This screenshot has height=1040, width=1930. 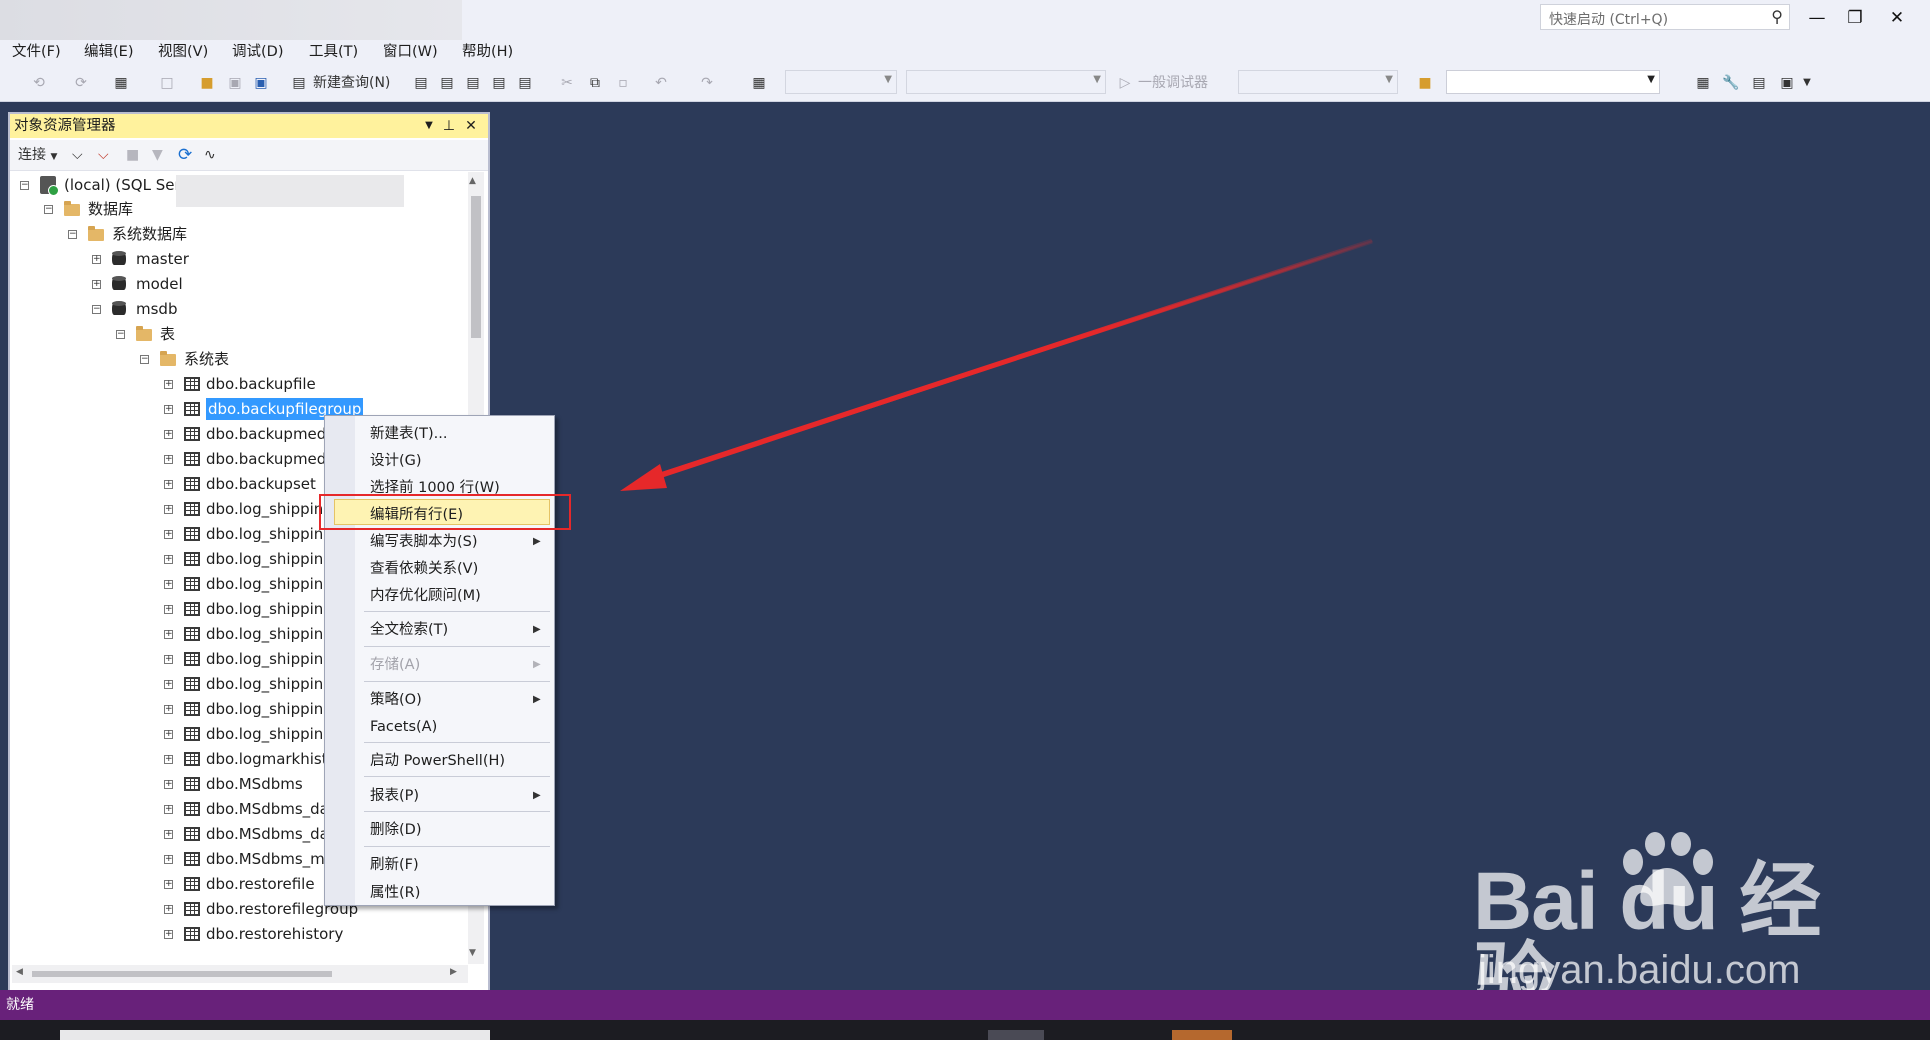 I want to click on baidu-watermark-url: jingyan.baidu.com, so click(x=1639, y=970).